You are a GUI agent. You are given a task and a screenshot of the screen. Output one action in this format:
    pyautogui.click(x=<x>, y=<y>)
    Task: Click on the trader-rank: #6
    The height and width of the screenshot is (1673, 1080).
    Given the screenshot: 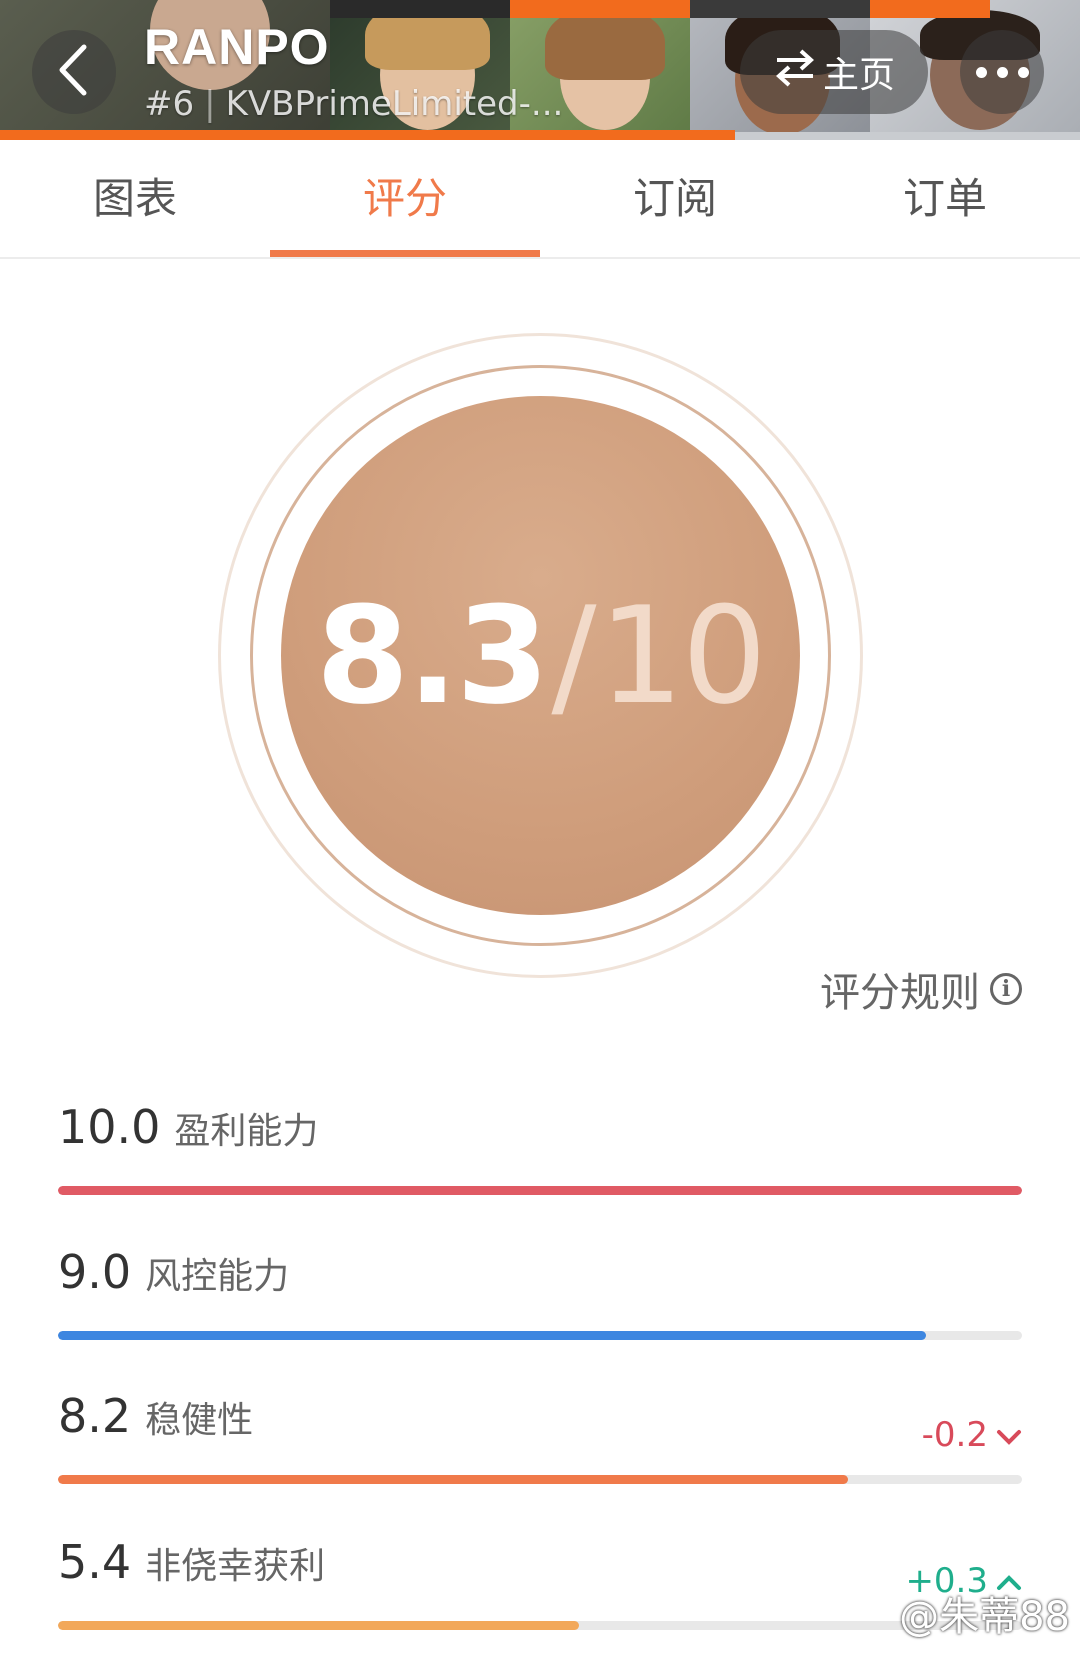 What is the action you would take?
    pyautogui.click(x=169, y=104)
    